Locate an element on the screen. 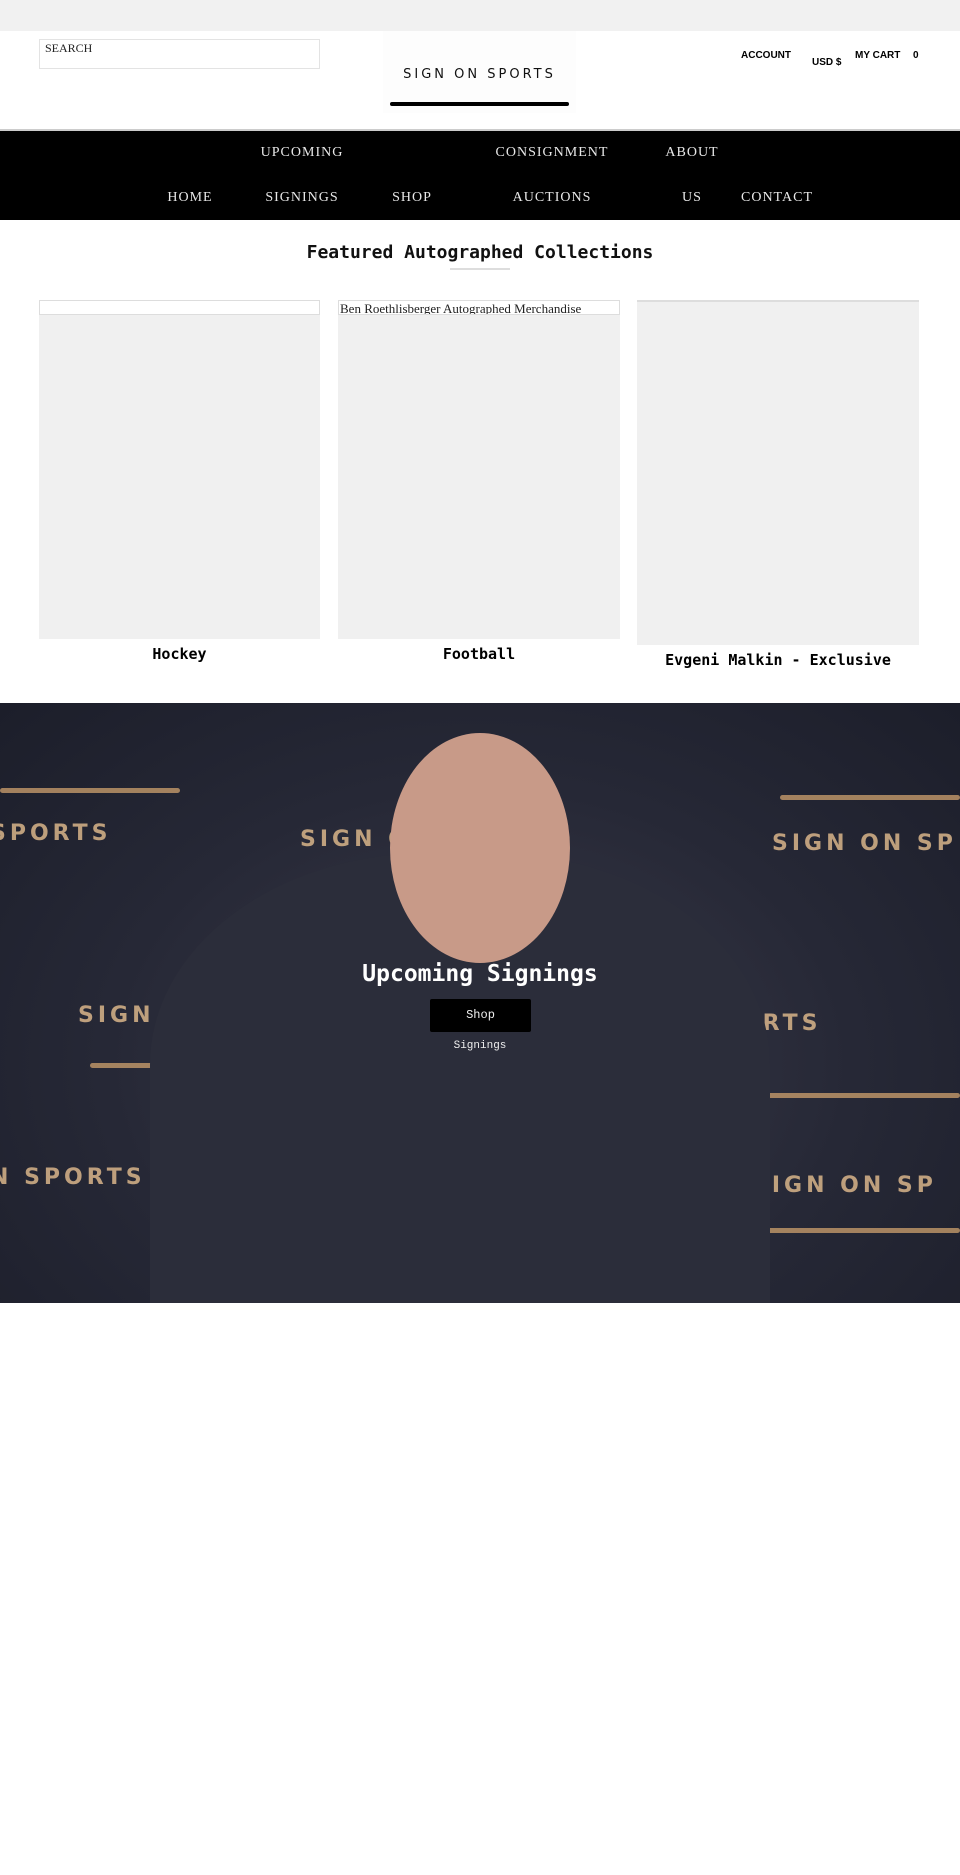  section-title: Featured Autographed Collections is located at coordinates (480, 252).